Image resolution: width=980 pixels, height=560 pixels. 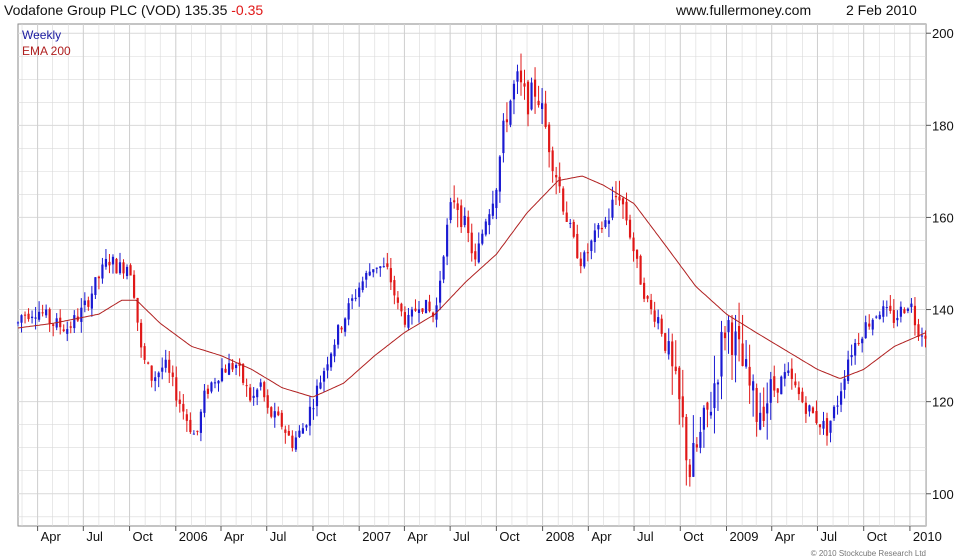 What do you see at coordinates (560, 536) in the screenshot?
I see `x-tick-label: 2008` at bounding box center [560, 536].